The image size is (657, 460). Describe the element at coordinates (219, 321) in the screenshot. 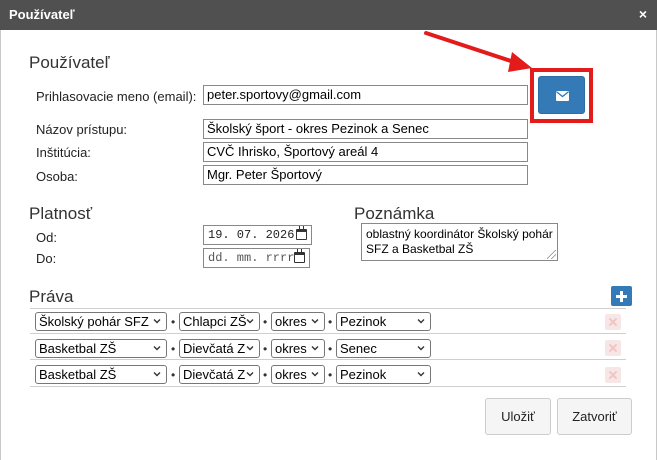

I see `category-select: Chlapci ZŠ` at that location.